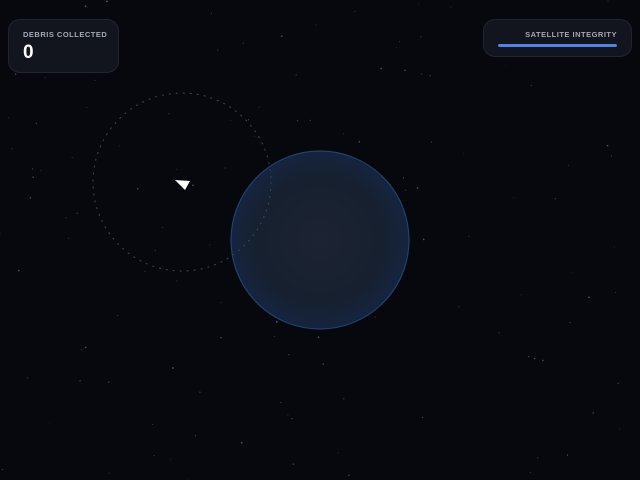 Image resolution: width=640 pixels, height=480 pixels. I want to click on integrity-bar-fill, so click(557, 45).